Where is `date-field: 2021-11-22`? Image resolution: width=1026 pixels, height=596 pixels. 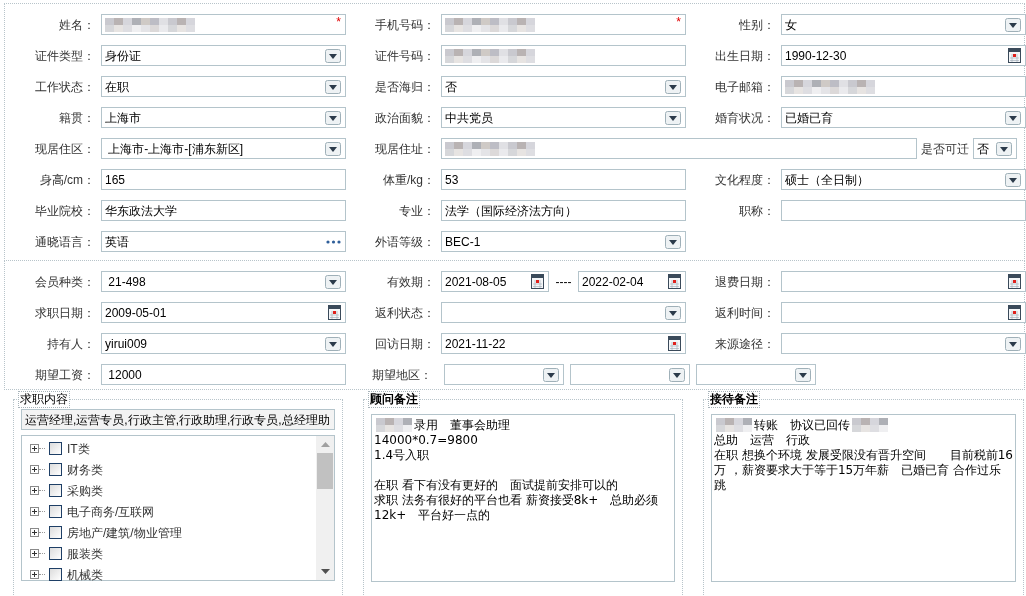 date-field: 2021-11-22 is located at coordinates (563, 343).